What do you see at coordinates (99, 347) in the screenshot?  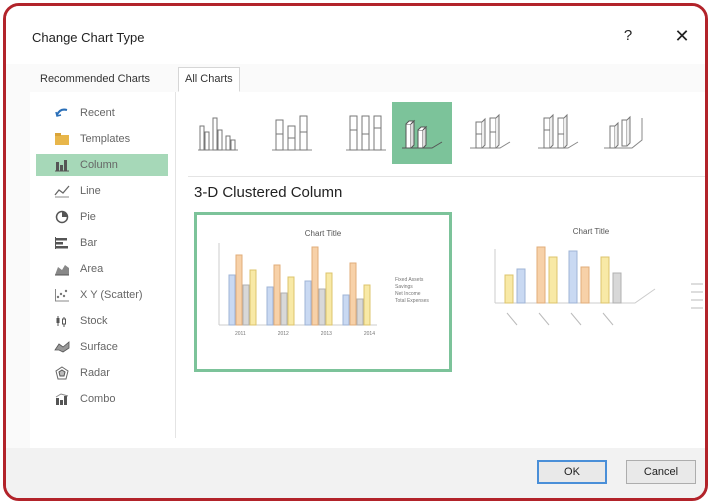 I see `sidebar-item-label: Surface` at bounding box center [99, 347].